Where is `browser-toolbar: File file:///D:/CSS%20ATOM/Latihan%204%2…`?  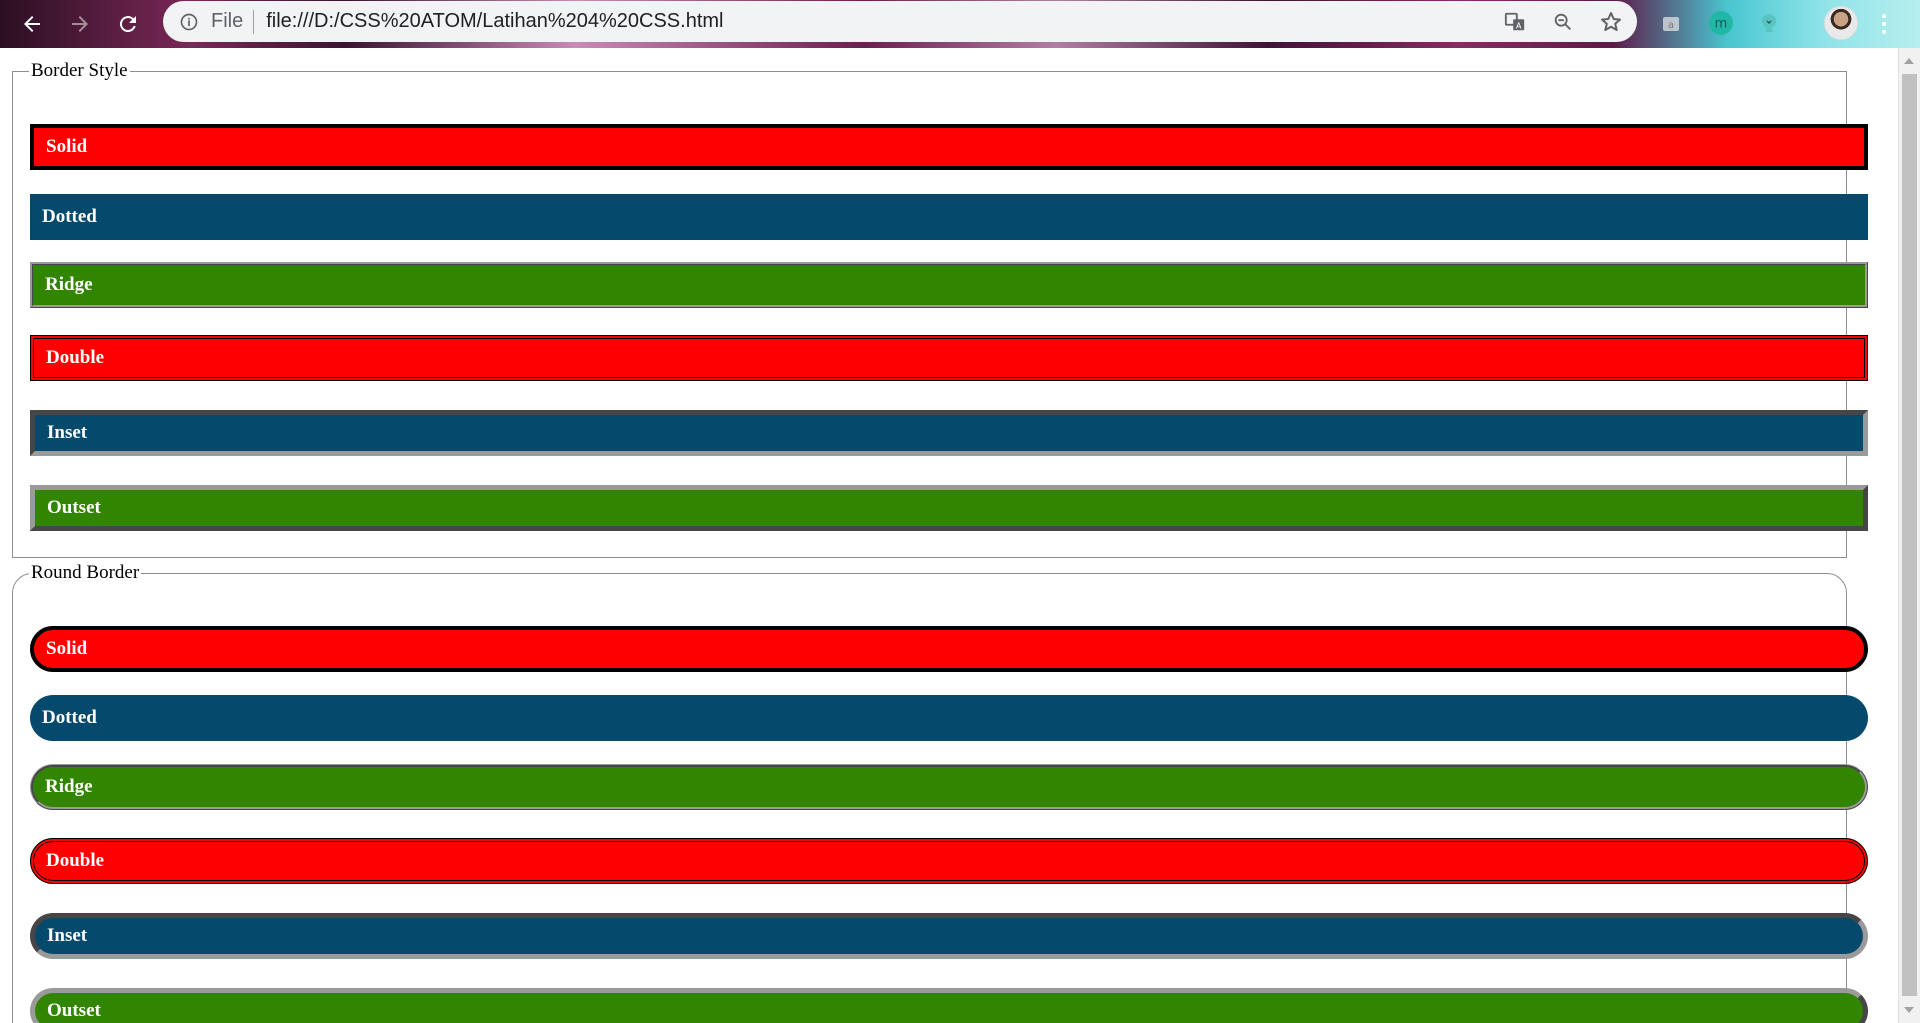 browser-toolbar: File file:///D:/CSS%20ATOM/Latihan%204%2… is located at coordinates (960, 24).